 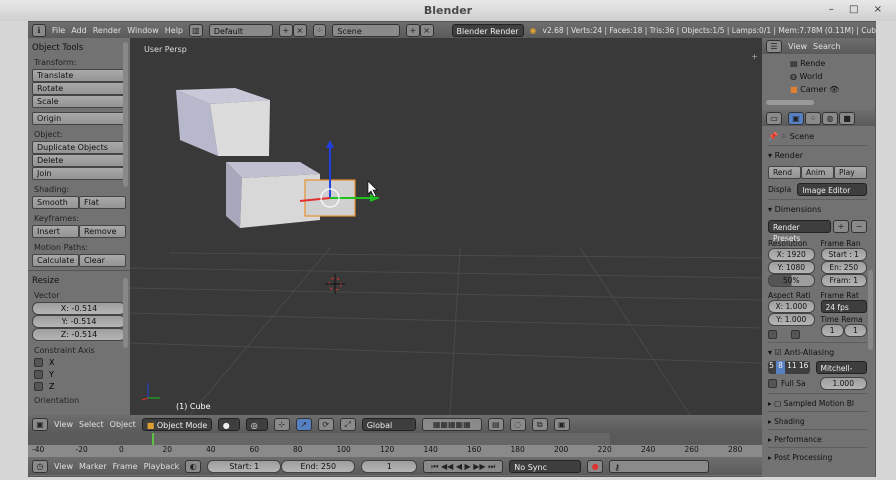 I want to click on render-presets-select: Render Presets, so click(x=799, y=231).